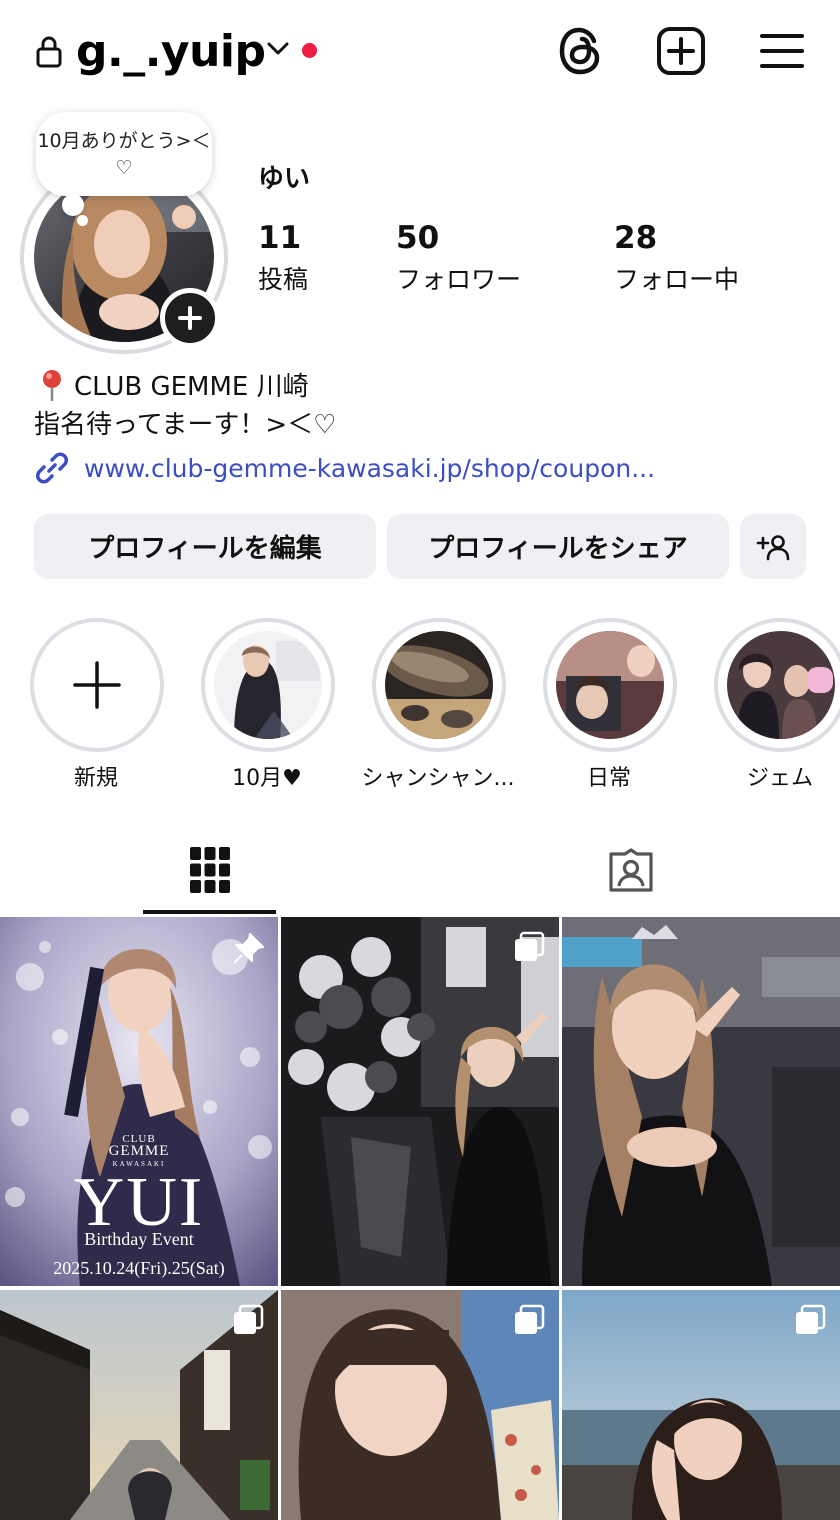 The image size is (840, 1520). I want to click on tagged-person-icon, so click(630, 870).